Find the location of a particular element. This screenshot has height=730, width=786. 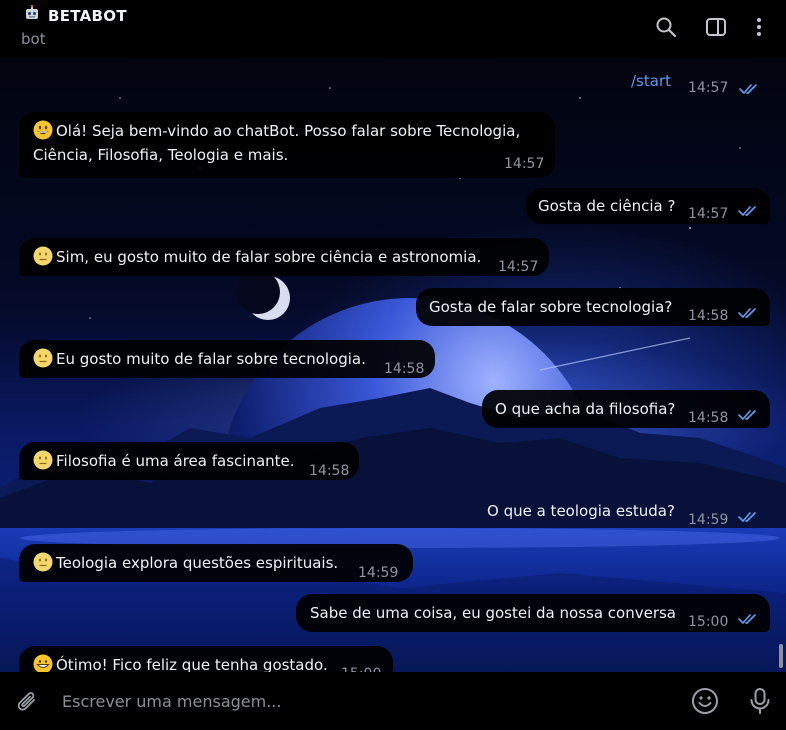

command-link: /start is located at coordinates (651, 81).